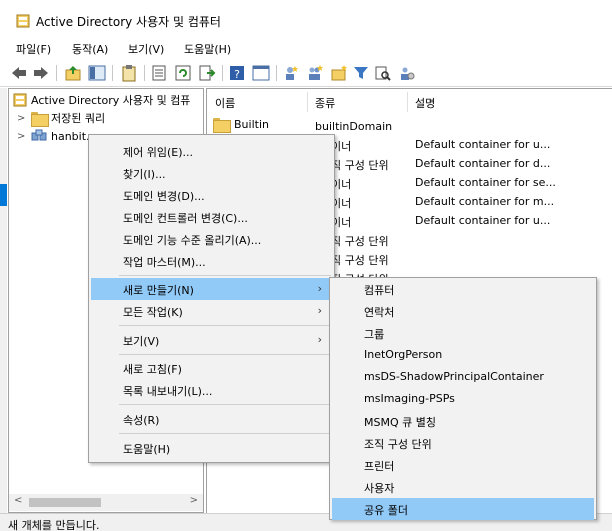 The image size is (612, 531). What do you see at coordinates (159, 73) in the screenshot?
I see `properties-icon` at bounding box center [159, 73].